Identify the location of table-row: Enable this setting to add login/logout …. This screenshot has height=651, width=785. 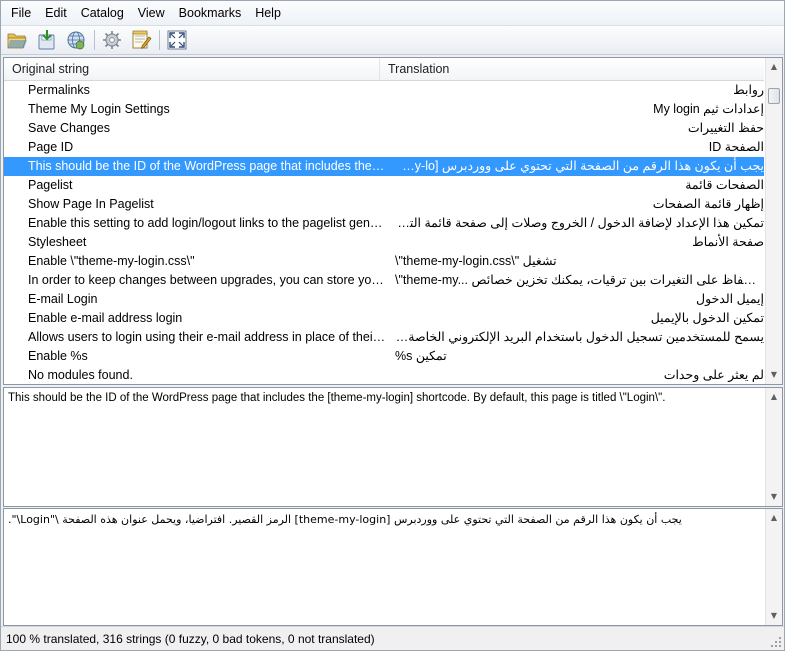
(384, 223).